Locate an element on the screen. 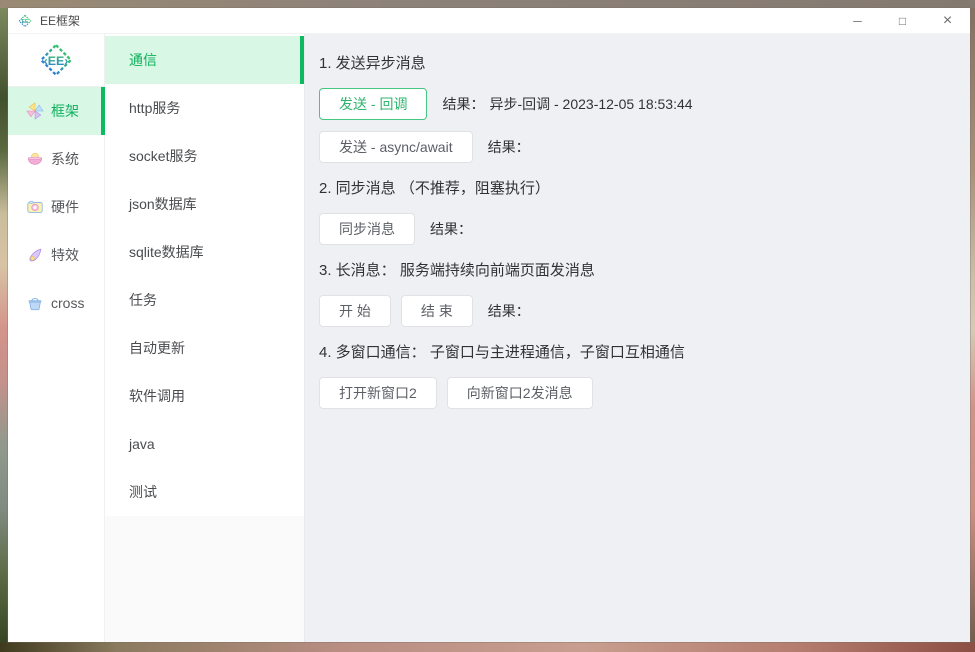 The height and width of the screenshot is (652, 975). sidebar-item-system: 系统 is located at coordinates (56, 159).